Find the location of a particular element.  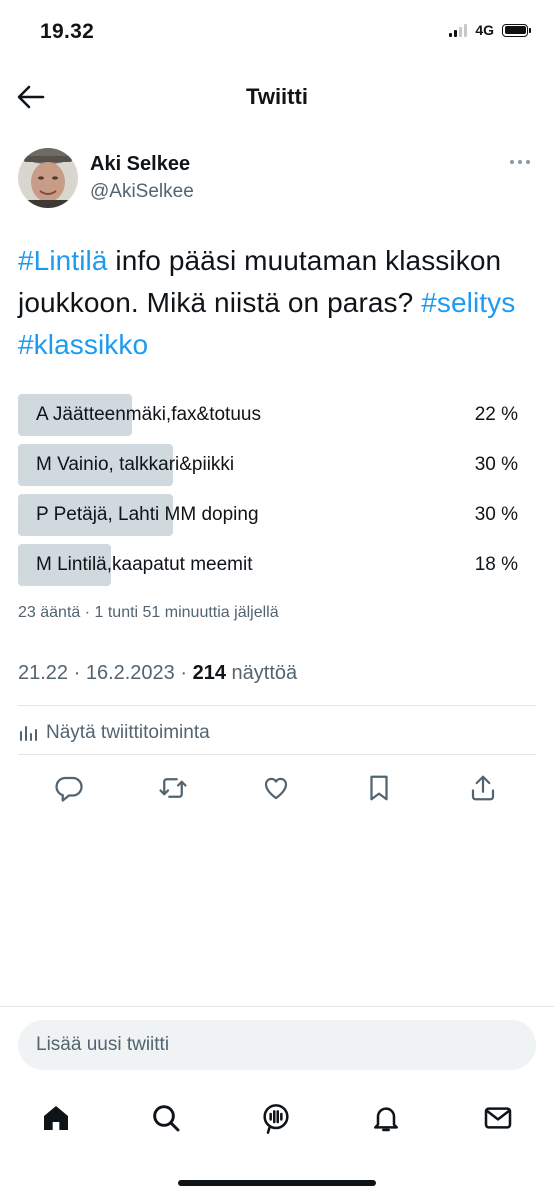

bookmark-icon is located at coordinates (379, 788).